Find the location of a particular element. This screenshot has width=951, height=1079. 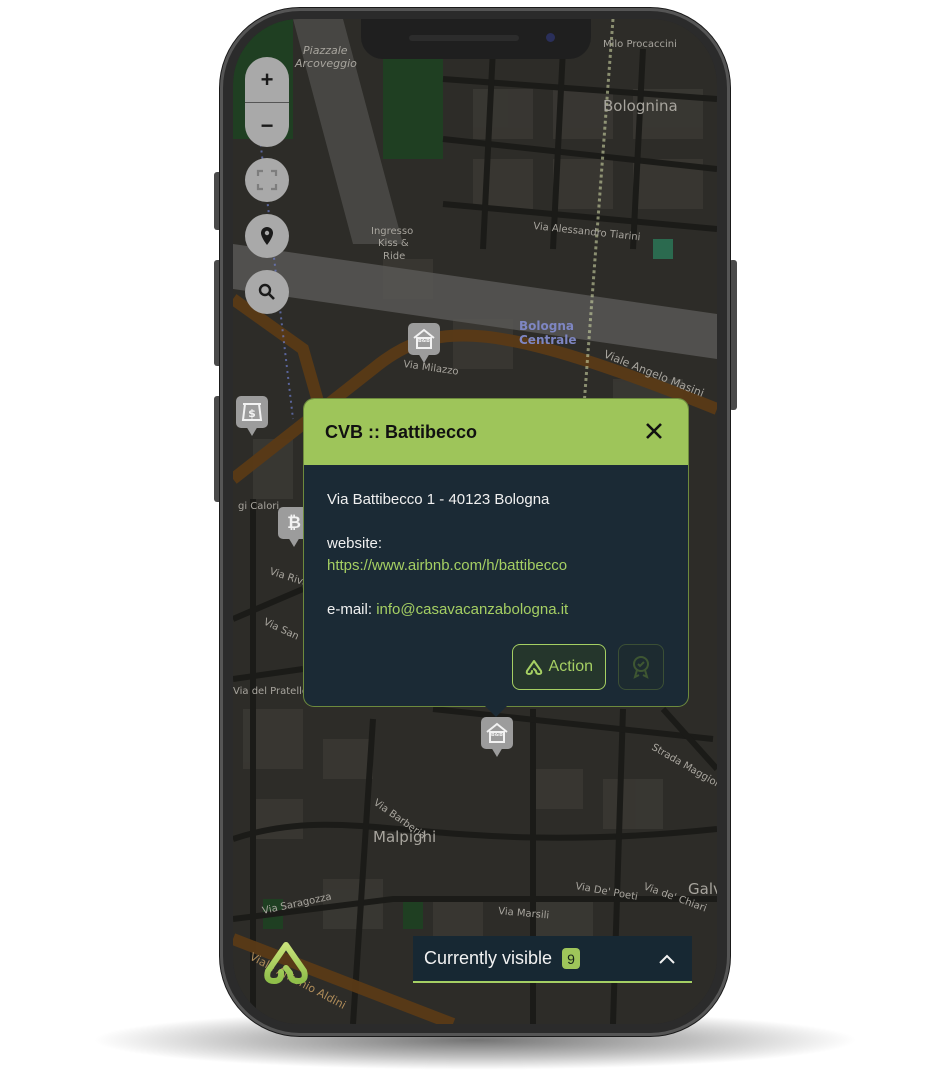

location-pin-icon is located at coordinates (267, 236).